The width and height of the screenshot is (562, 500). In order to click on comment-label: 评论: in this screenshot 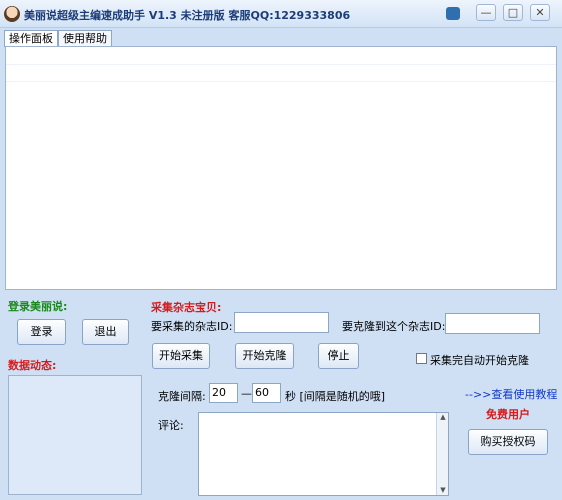, I will do `click(171, 425)`.